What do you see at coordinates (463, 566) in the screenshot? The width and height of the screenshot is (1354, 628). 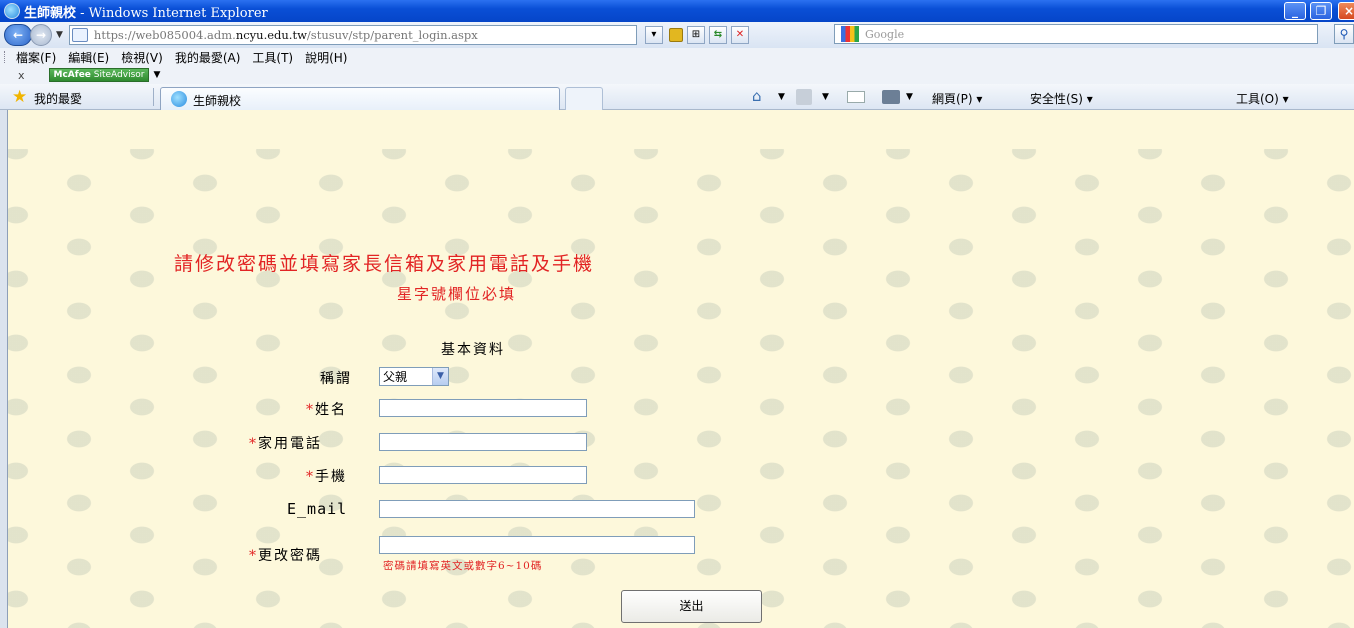 I see `password-hint: 密碼請填寫英文或數字6~10碼` at bounding box center [463, 566].